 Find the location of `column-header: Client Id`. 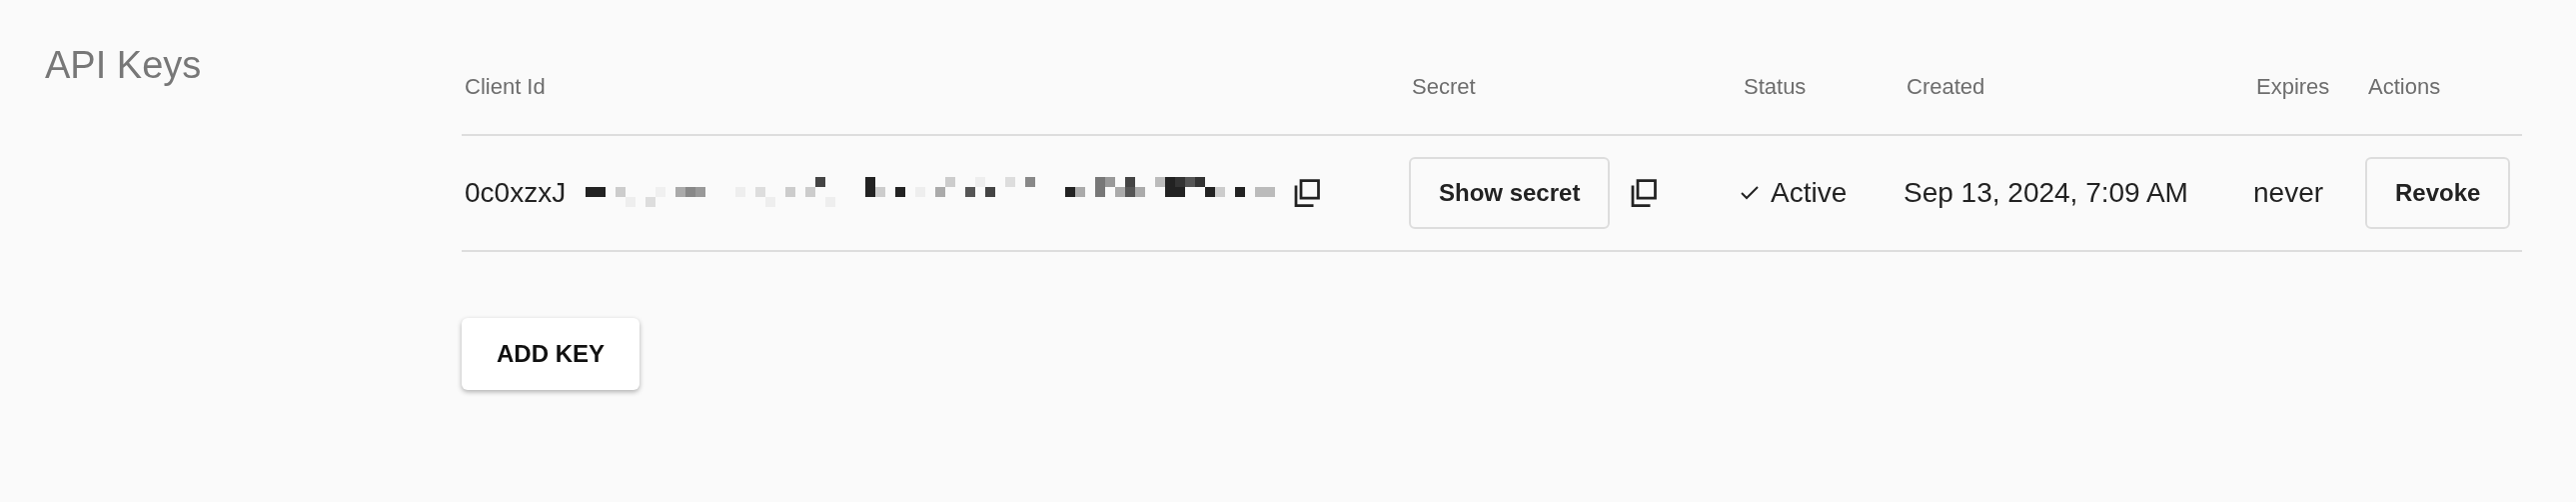

column-header: Client Id is located at coordinates (935, 103).